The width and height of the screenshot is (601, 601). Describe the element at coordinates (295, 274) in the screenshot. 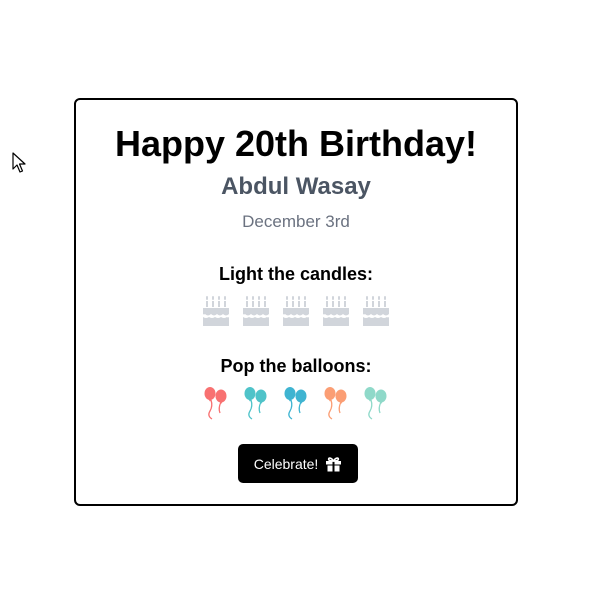

I see `candles-heading: Light the candles:` at that location.